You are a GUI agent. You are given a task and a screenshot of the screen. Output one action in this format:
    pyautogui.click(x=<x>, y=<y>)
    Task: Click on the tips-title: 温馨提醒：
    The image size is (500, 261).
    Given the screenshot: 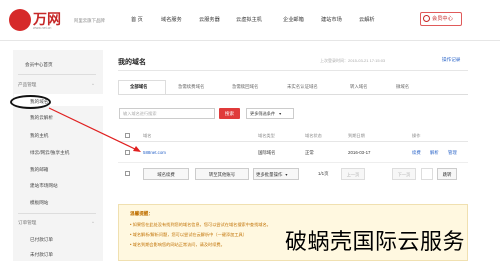 What is the action you would take?
    pyautogui.click(x=141, y=213)
    